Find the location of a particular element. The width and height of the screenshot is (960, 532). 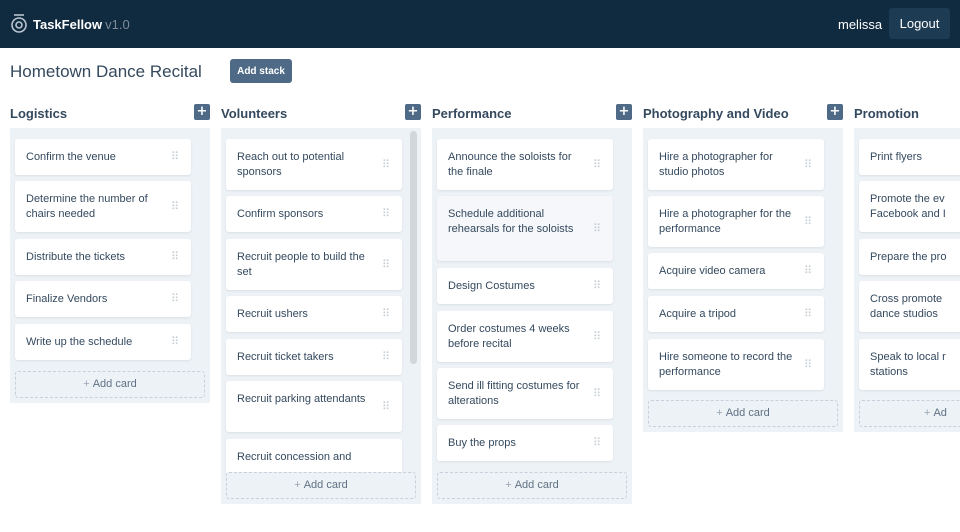

card: Order costumes 4 weeks before recital ⠿ is located at coordinates (525, 336).